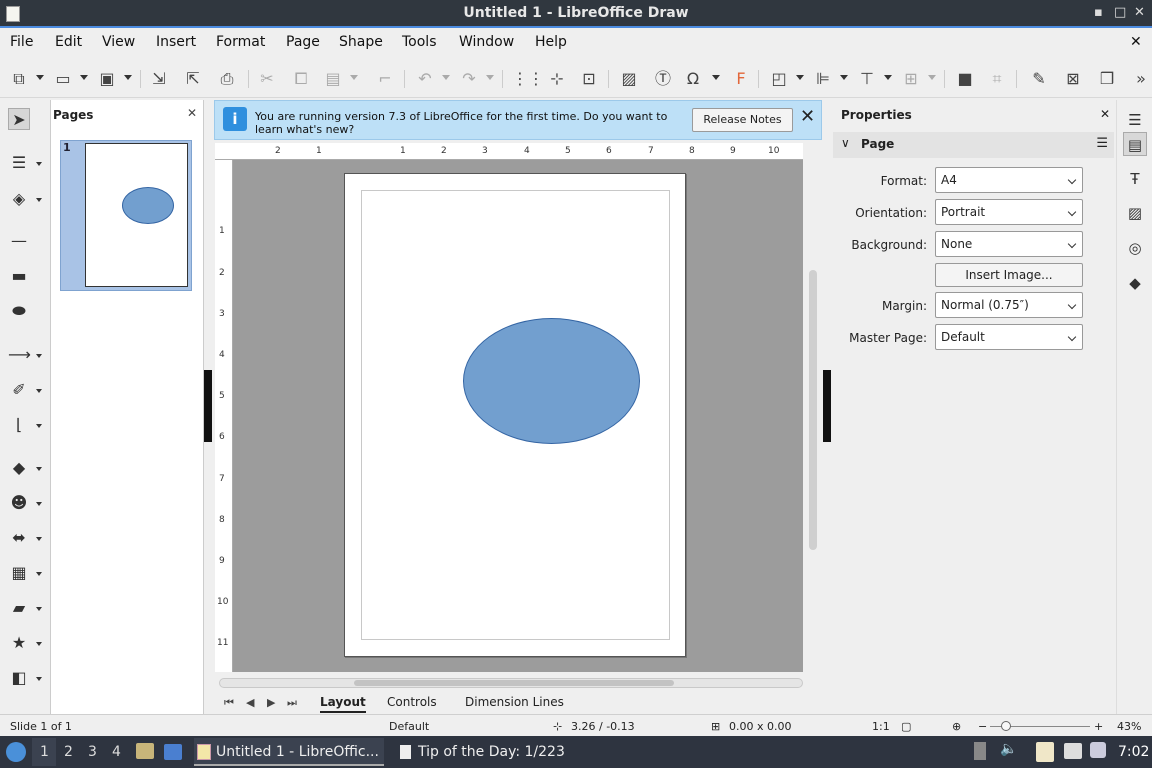  What do you see at coordinates (514, 702) in the screenshot?
I see `tab-dimension-lines: Dimension Lines` at bounding box center [514, 702].